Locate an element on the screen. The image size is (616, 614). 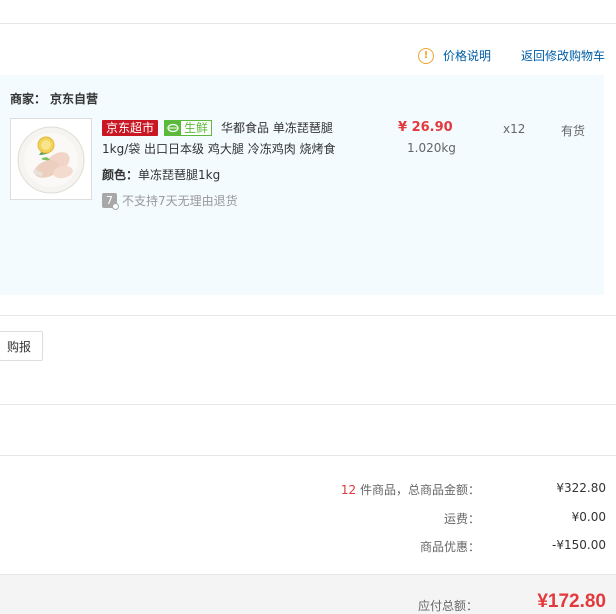
fresh-badge: 生鲜 is located at coordinates (188, 127).